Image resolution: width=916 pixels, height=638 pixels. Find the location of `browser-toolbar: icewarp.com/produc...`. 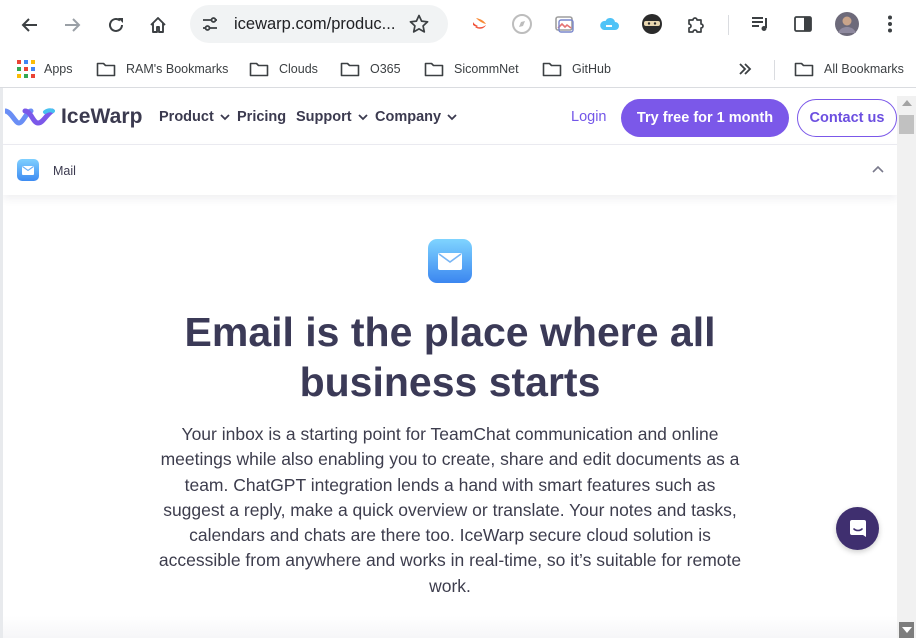

browser-toolbar: icewarp.com/produc... is located at coordinates (458, 25).